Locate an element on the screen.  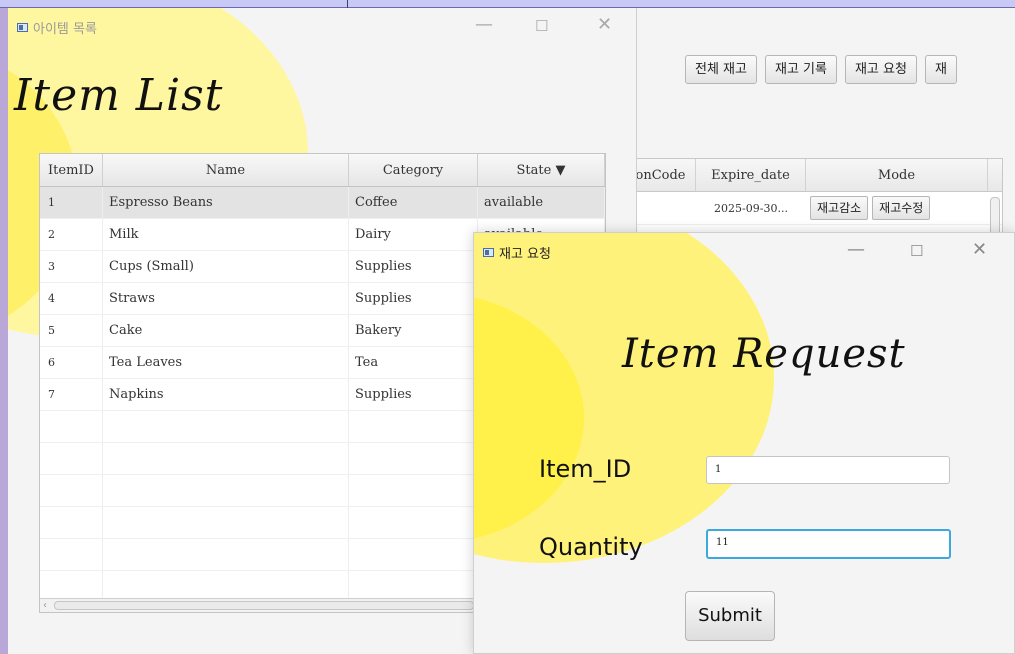
item-id-cell: 1 is located at coordinates (71, 202).